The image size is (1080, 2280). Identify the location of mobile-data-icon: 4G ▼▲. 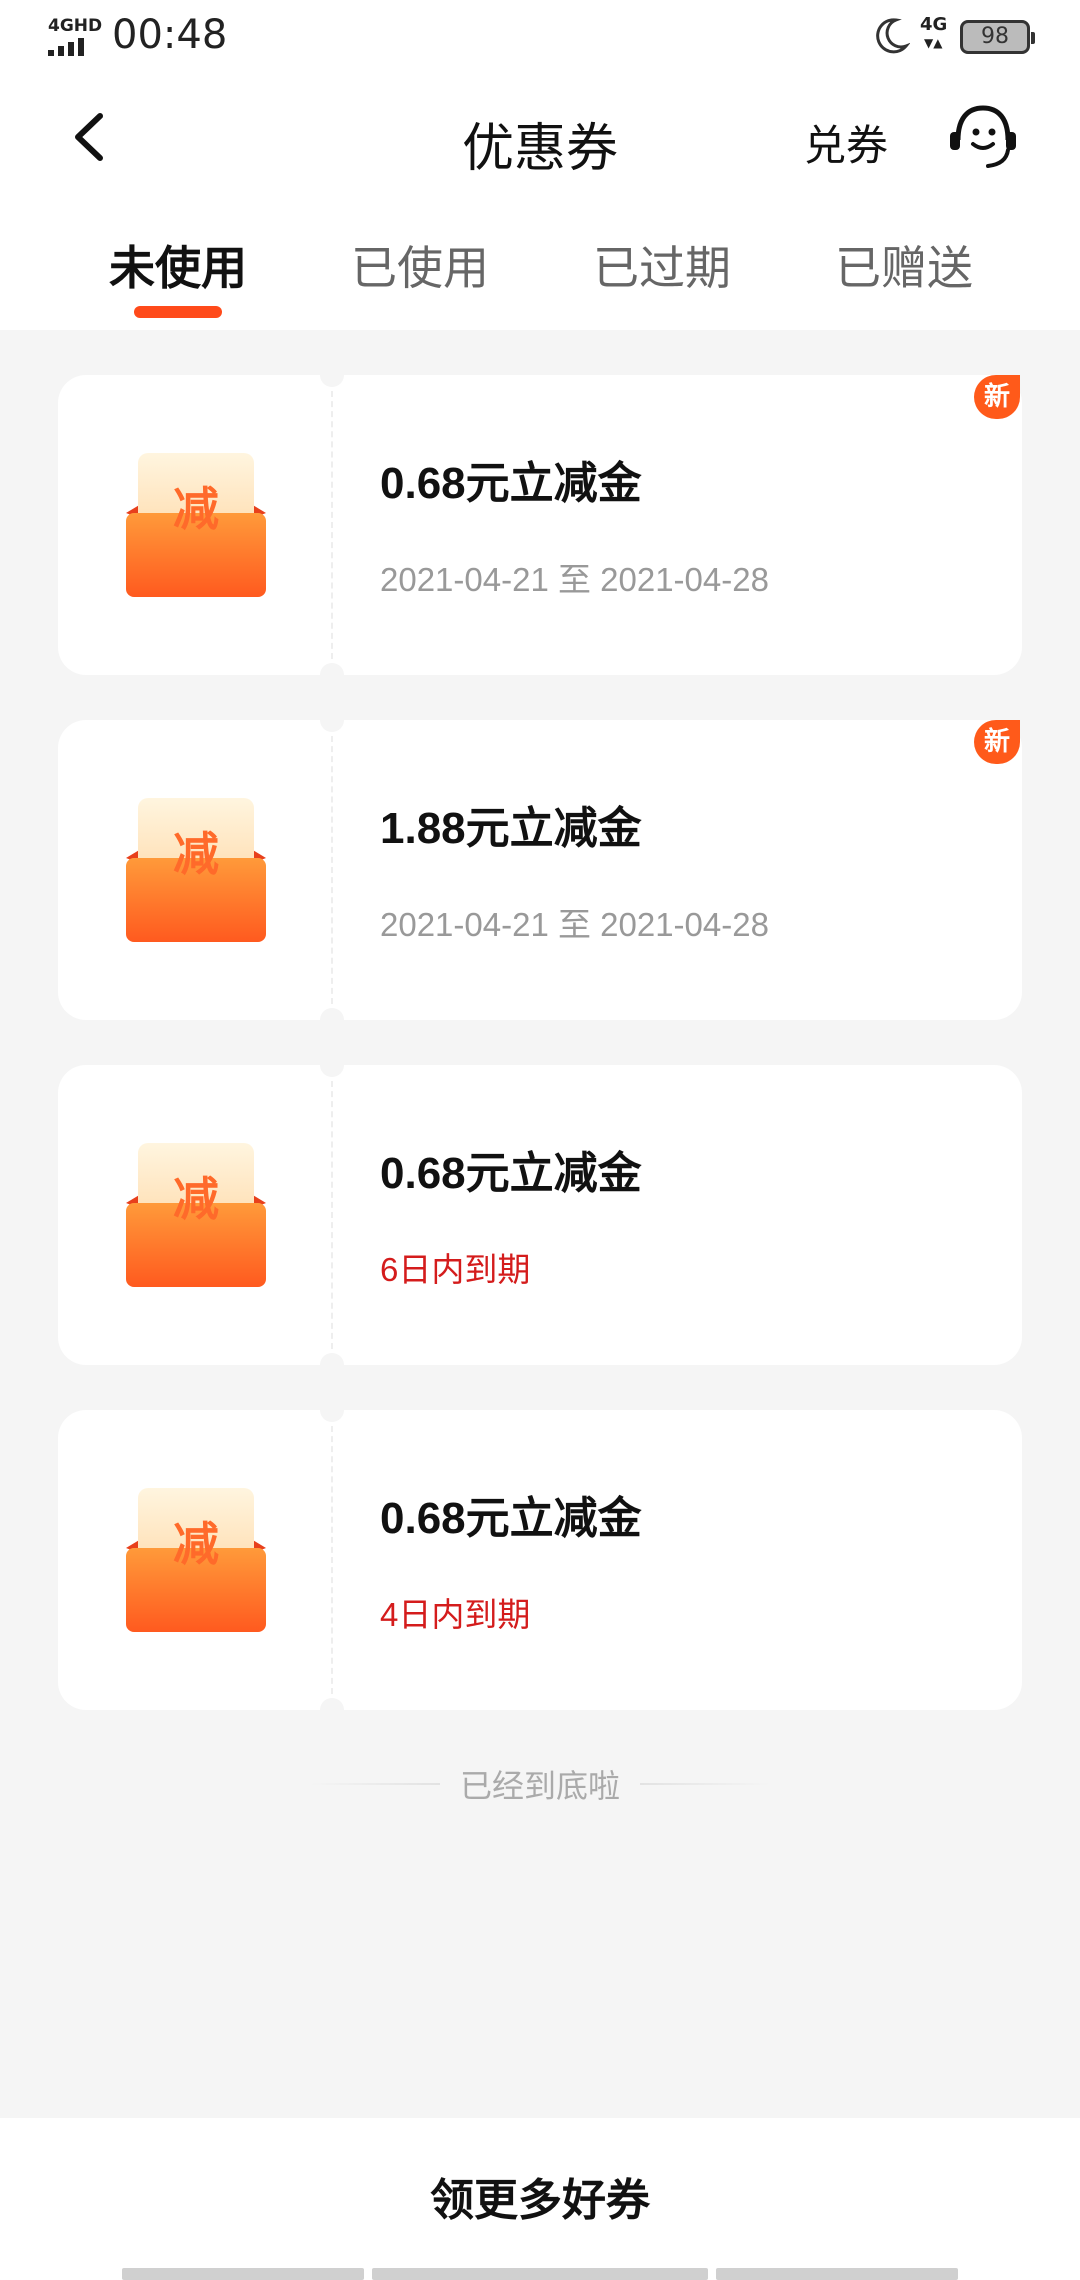
(934, 32).